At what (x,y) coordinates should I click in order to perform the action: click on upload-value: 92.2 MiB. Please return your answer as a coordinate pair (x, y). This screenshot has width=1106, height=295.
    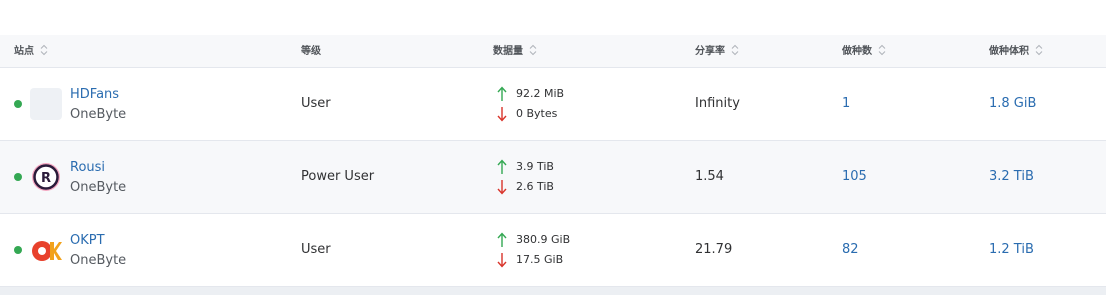
    Looking at the image, I should click on (540, 93).